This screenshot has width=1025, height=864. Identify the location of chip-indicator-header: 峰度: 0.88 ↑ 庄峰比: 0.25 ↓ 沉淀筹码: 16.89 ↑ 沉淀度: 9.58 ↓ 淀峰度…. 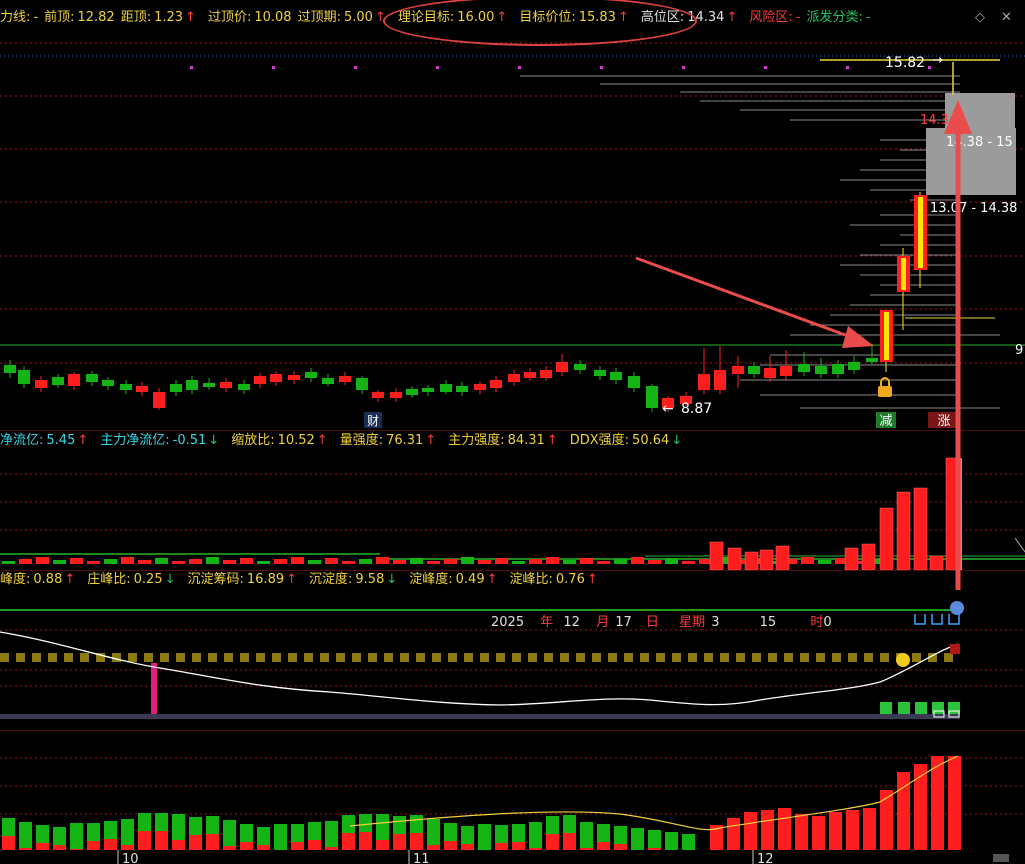
(305, 580).